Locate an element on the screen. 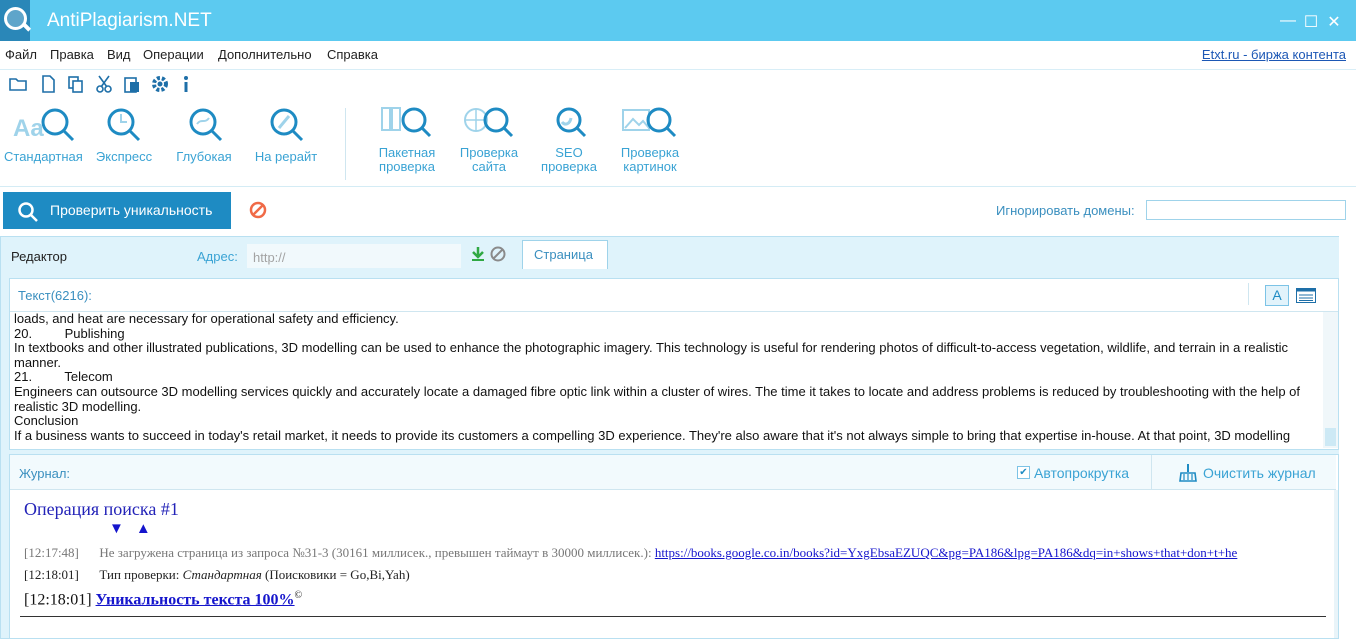 The height and width of the screenshot is (639, 1356). check-uniqueness-button: Проверить уникальность is located at coordinates (117, 210).